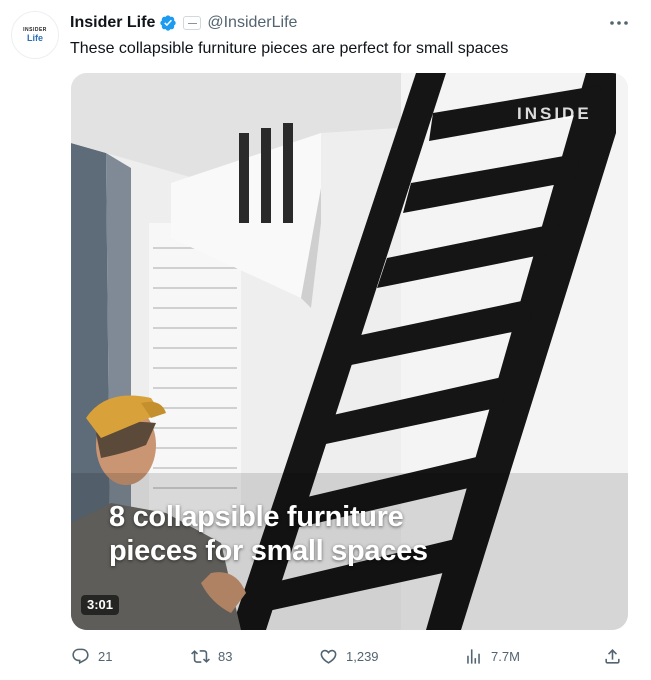 The height and width of the screenshot is (680, 651). I want to click on views-count: 7.7M, so click(505, 656).